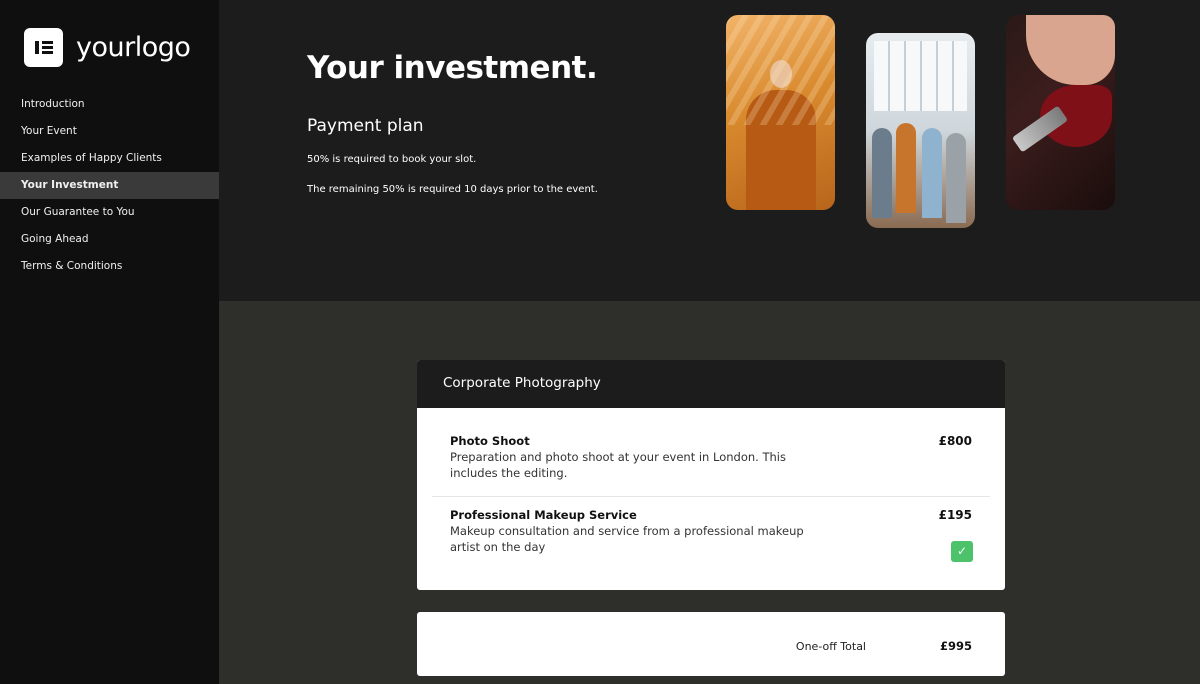 This screenshot has width=1200, height=684. What do you see at coordinates (392, 159) in the screenshot?
I see `payment-plan-line-1: 50% is required to book your slot.` at bounding box center [392, 159].